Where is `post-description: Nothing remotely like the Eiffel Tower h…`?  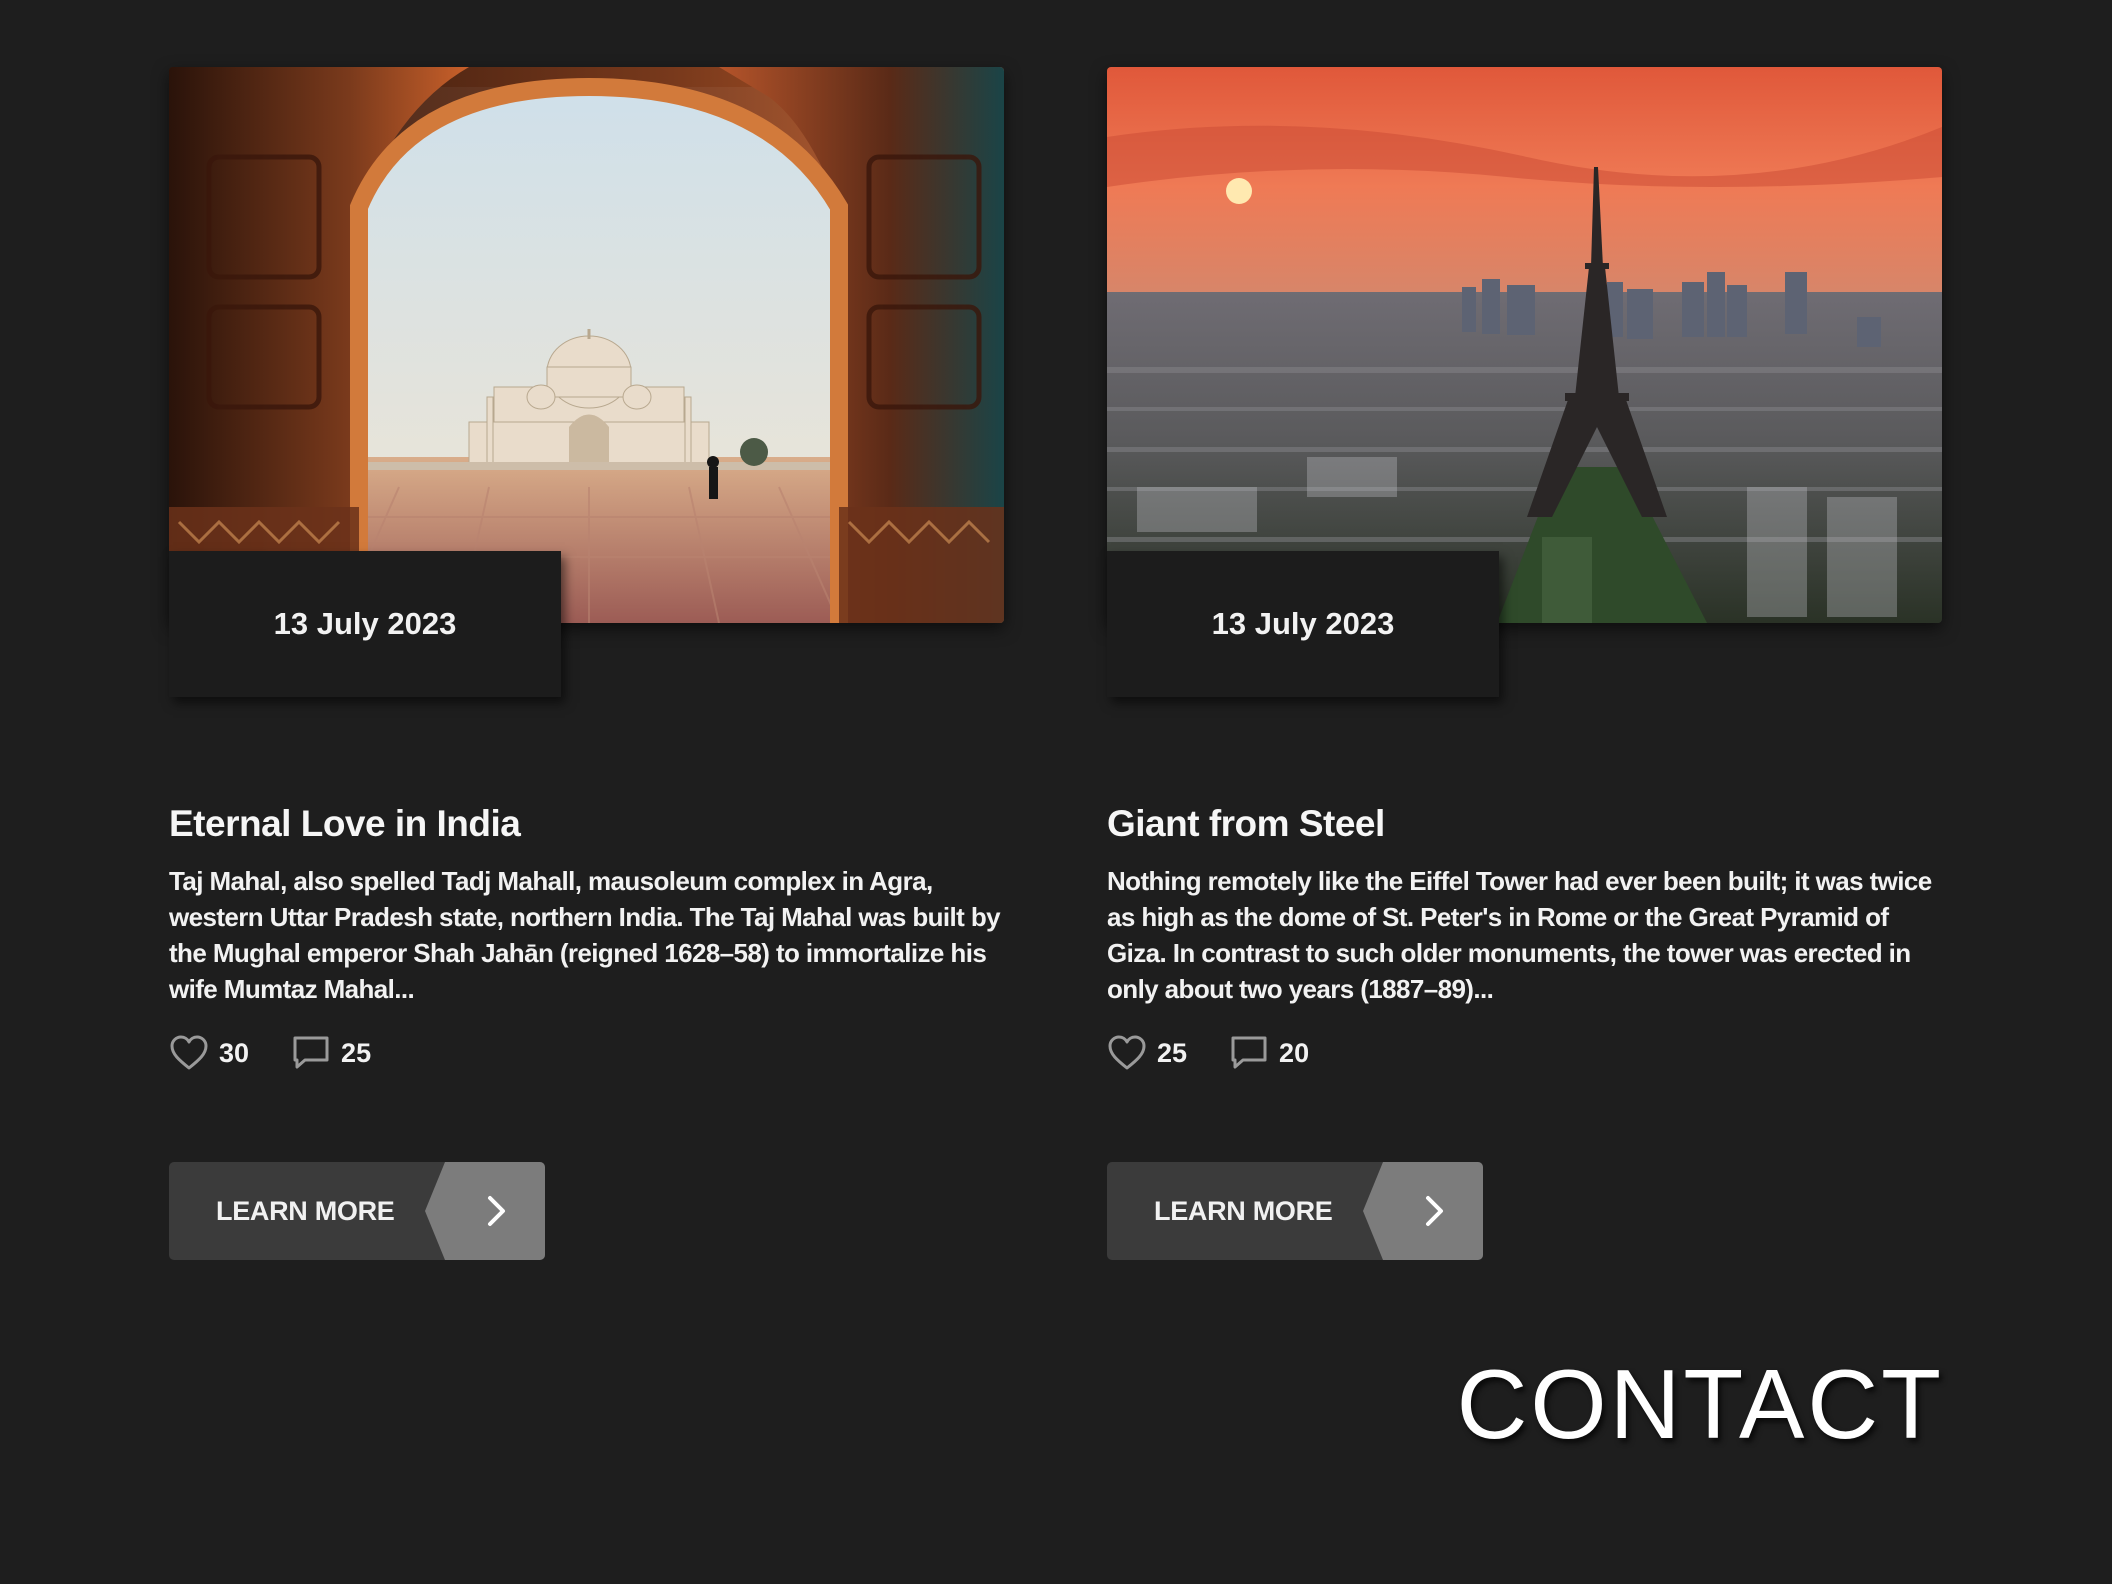
post-description: Nothing remotely like the Eiffel Tower h… is located at coordinates (1519, 935).